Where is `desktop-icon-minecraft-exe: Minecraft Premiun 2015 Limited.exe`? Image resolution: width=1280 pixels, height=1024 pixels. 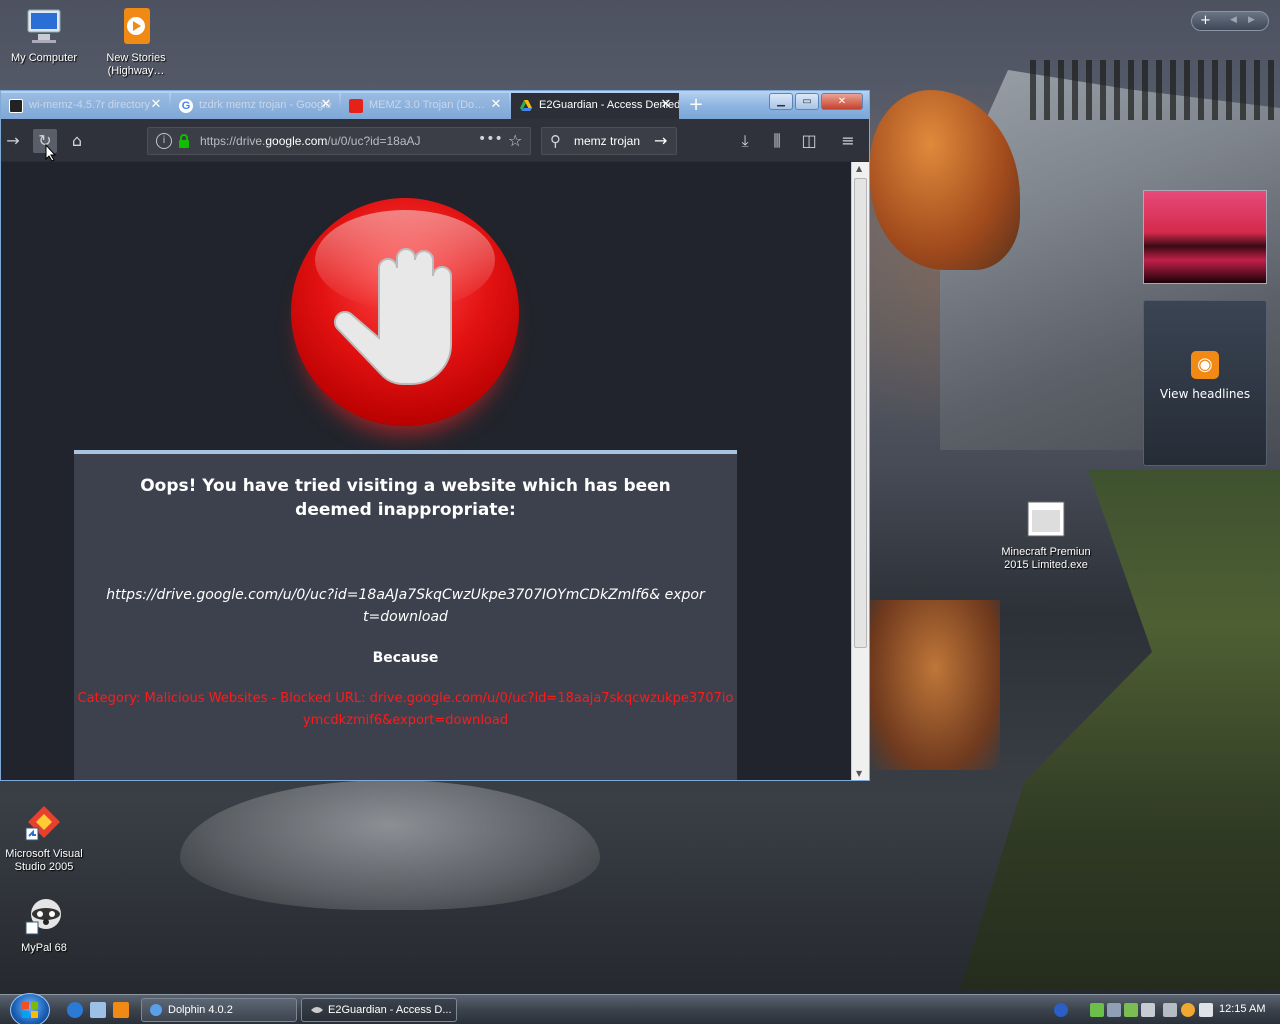
desktop-icon-minecraft-exe: Minecraft Premiun 2015 Limited.exe is located at coordinates (1046, 536).